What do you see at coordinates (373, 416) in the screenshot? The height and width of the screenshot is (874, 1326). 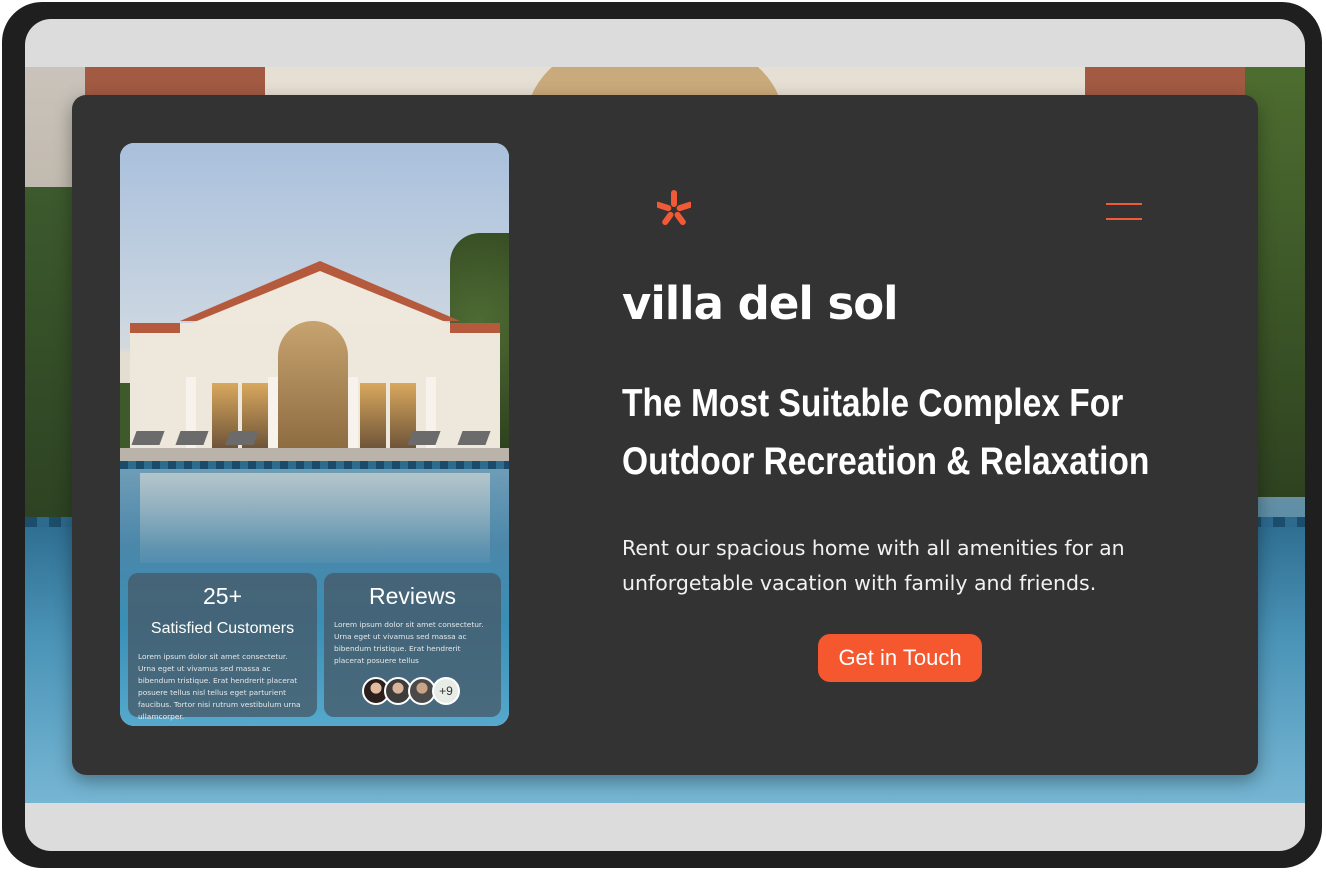 I see `photo-window` at bounding box center [373, 416].